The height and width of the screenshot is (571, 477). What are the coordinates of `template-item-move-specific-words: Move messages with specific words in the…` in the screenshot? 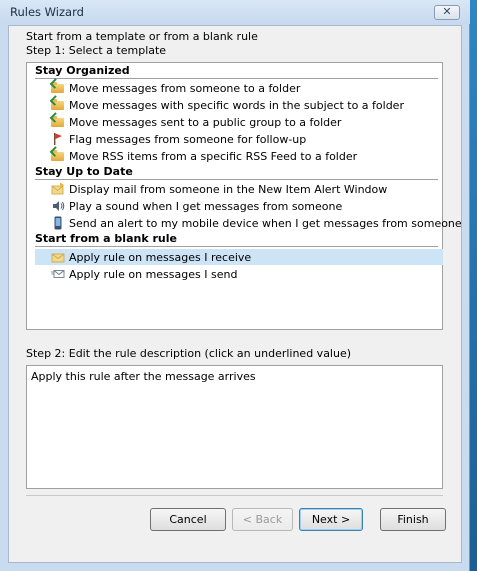 It's located at (236, 104).